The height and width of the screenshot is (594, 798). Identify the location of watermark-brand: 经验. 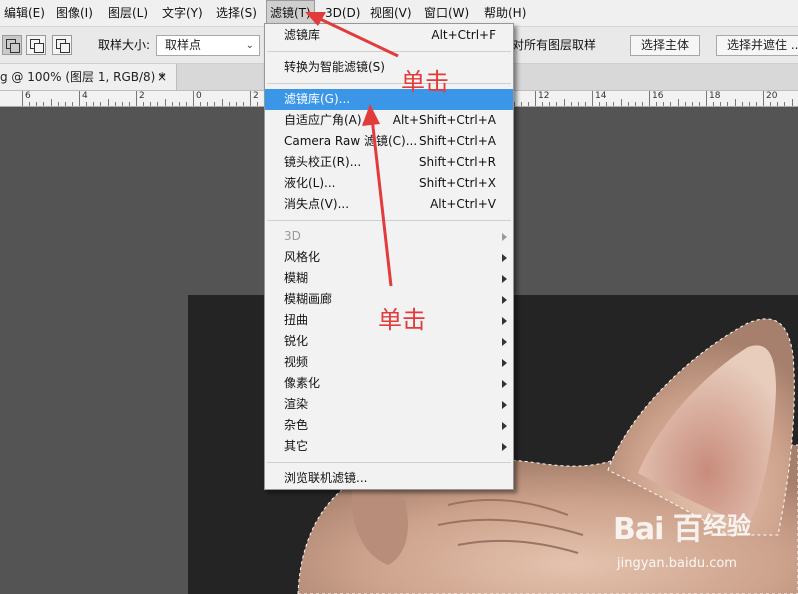
(727, 526).